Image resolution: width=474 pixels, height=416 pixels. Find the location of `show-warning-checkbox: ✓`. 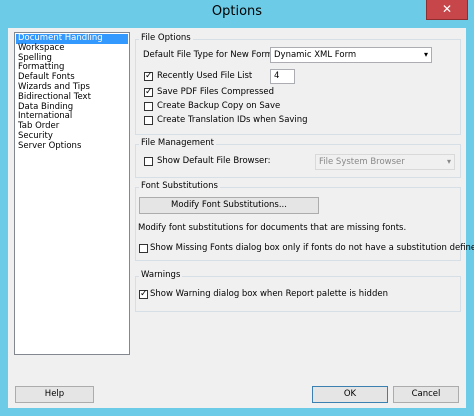

show-warning-checkbox: ✓ is located at coordinates (143, 294).